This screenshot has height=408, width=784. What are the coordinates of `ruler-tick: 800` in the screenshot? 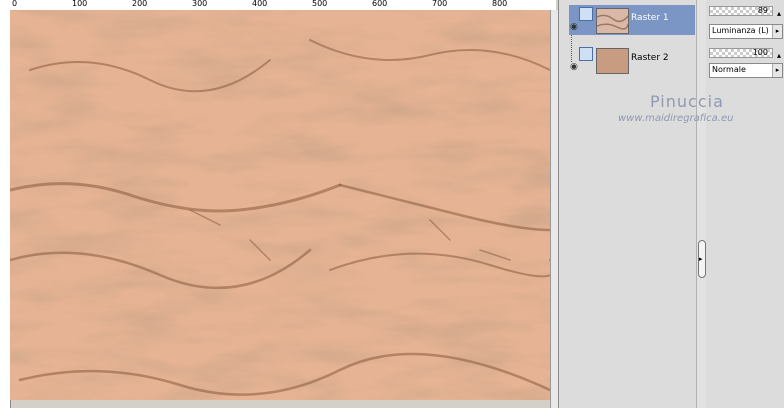 It's located at (500, 4).